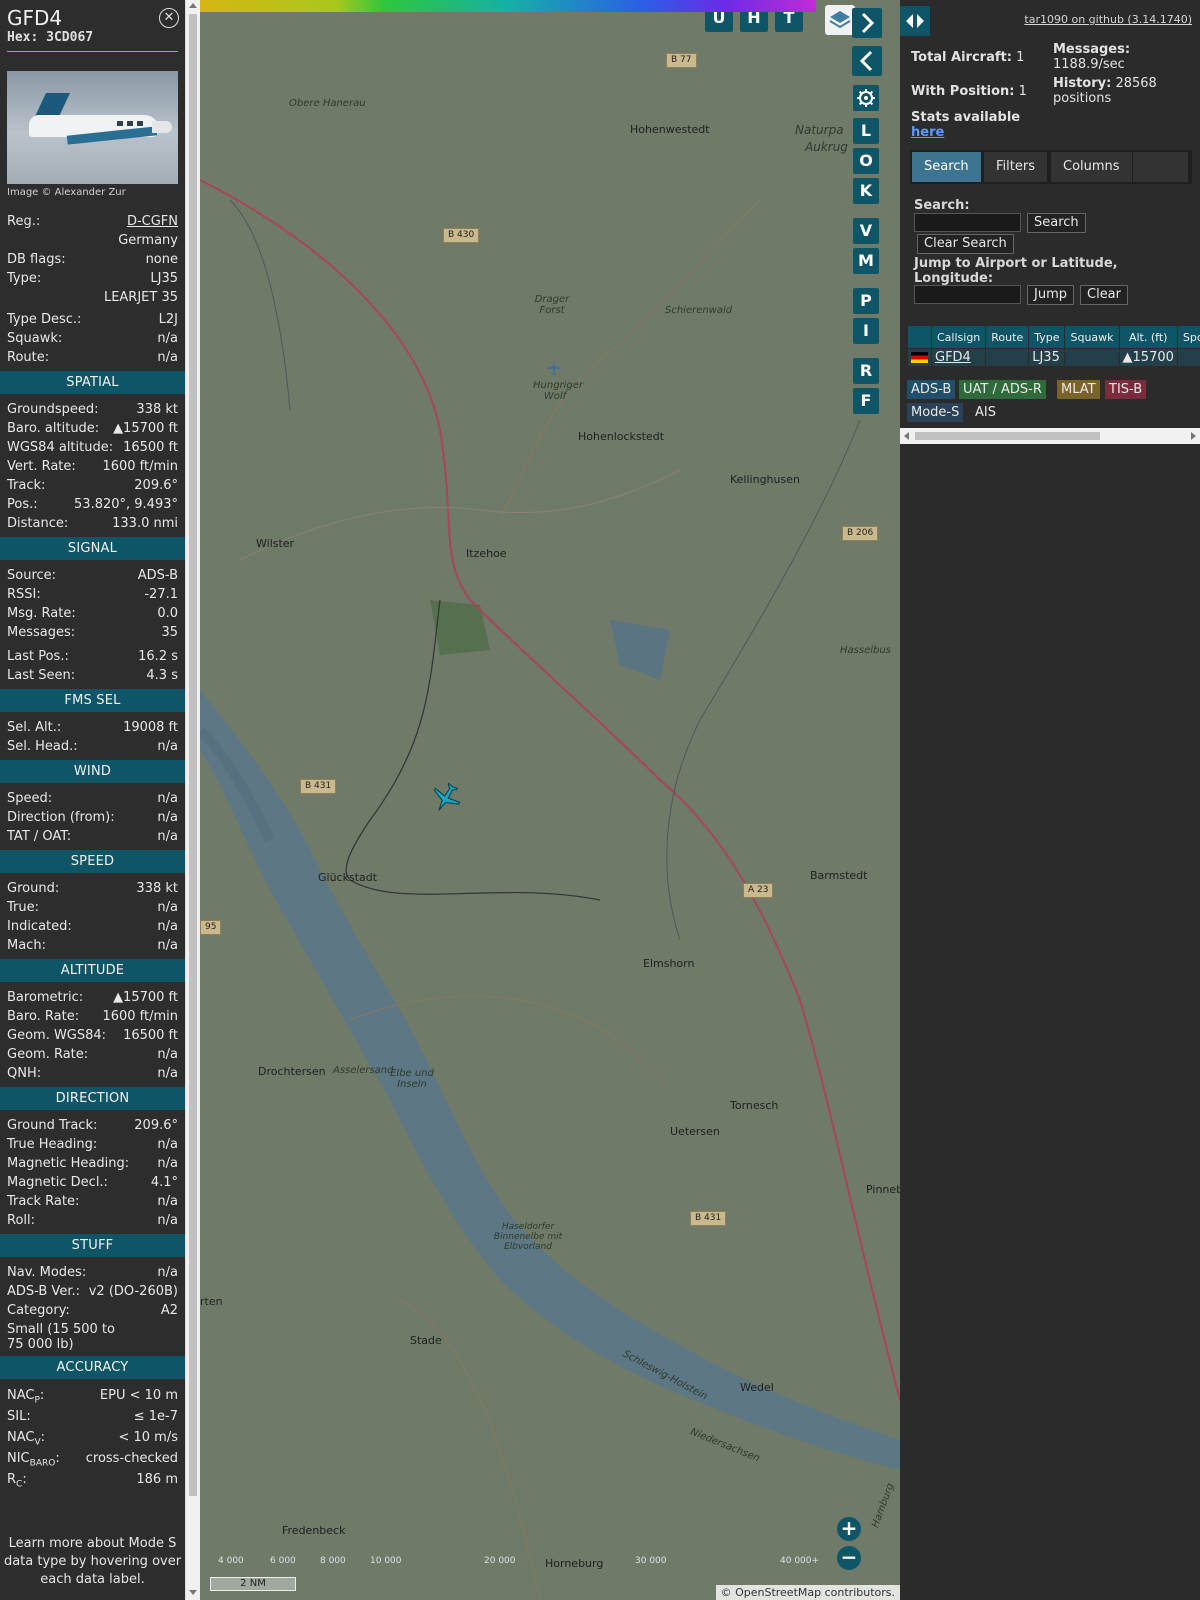 Image resolution: width=1200 pixels, height=1600 pixels. What do you see at coordinates (866, 231) in the screenshot?
I see `map-button-v: V` at bounding box center [866, 231].